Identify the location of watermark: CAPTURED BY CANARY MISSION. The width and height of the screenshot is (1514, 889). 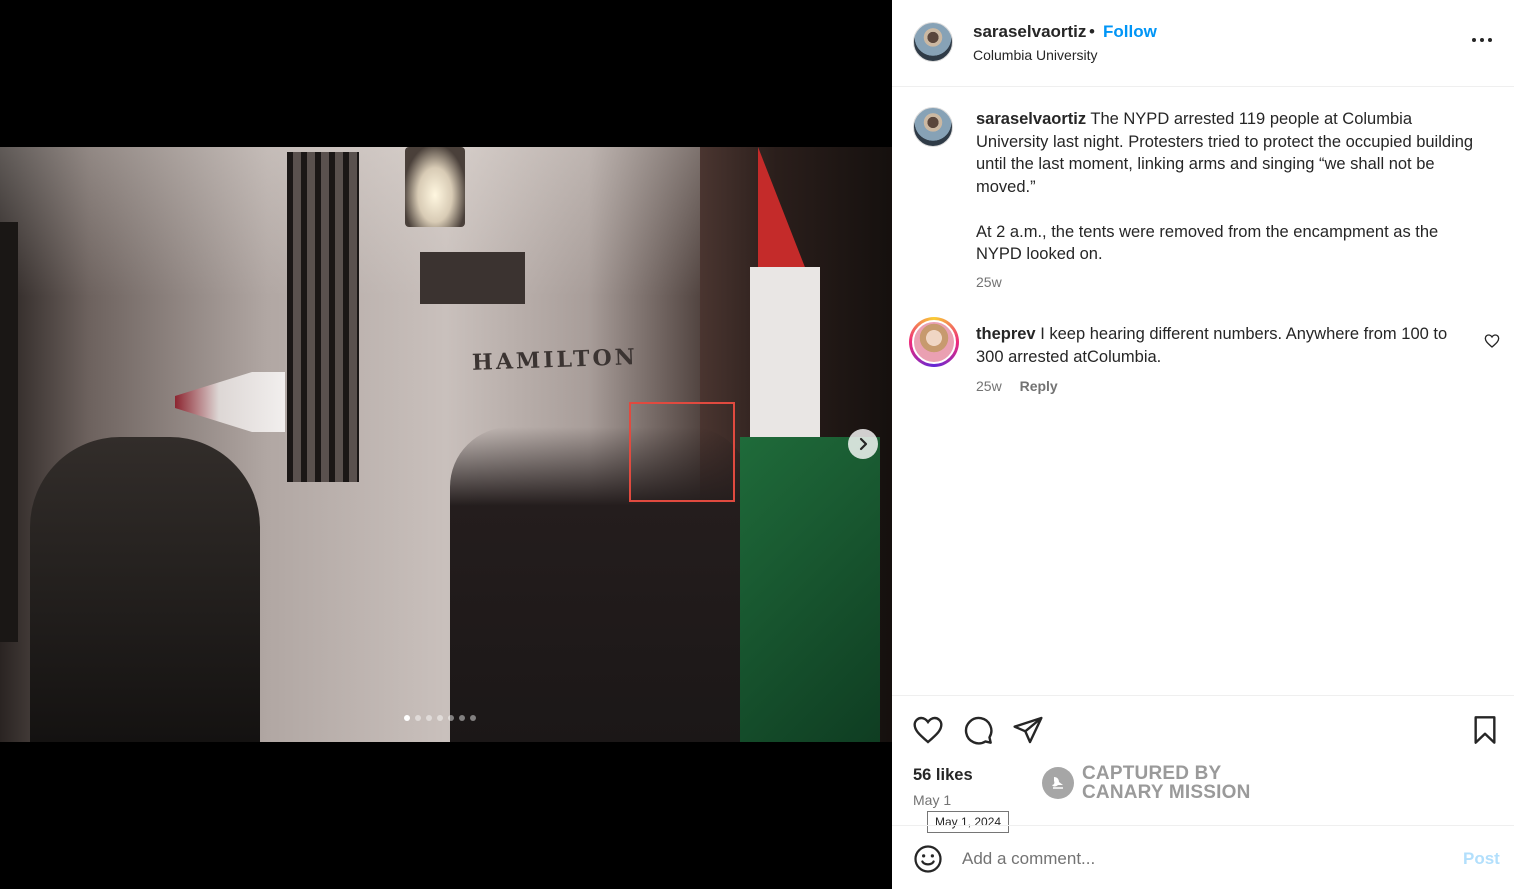
(1146, 783).